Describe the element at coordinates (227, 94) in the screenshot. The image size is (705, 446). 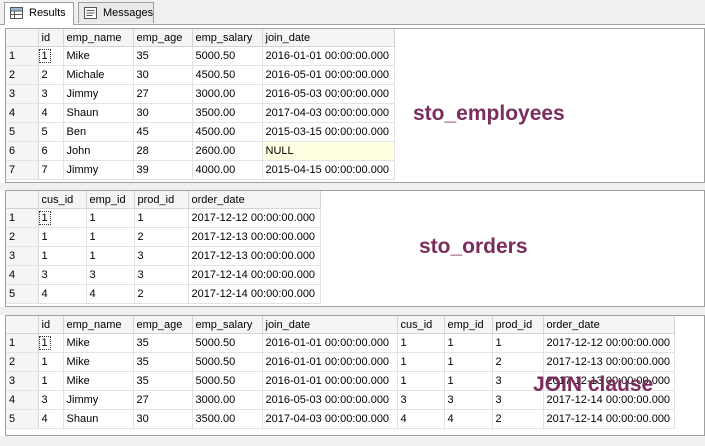
I see `table-cell: 3000.00` at that location.